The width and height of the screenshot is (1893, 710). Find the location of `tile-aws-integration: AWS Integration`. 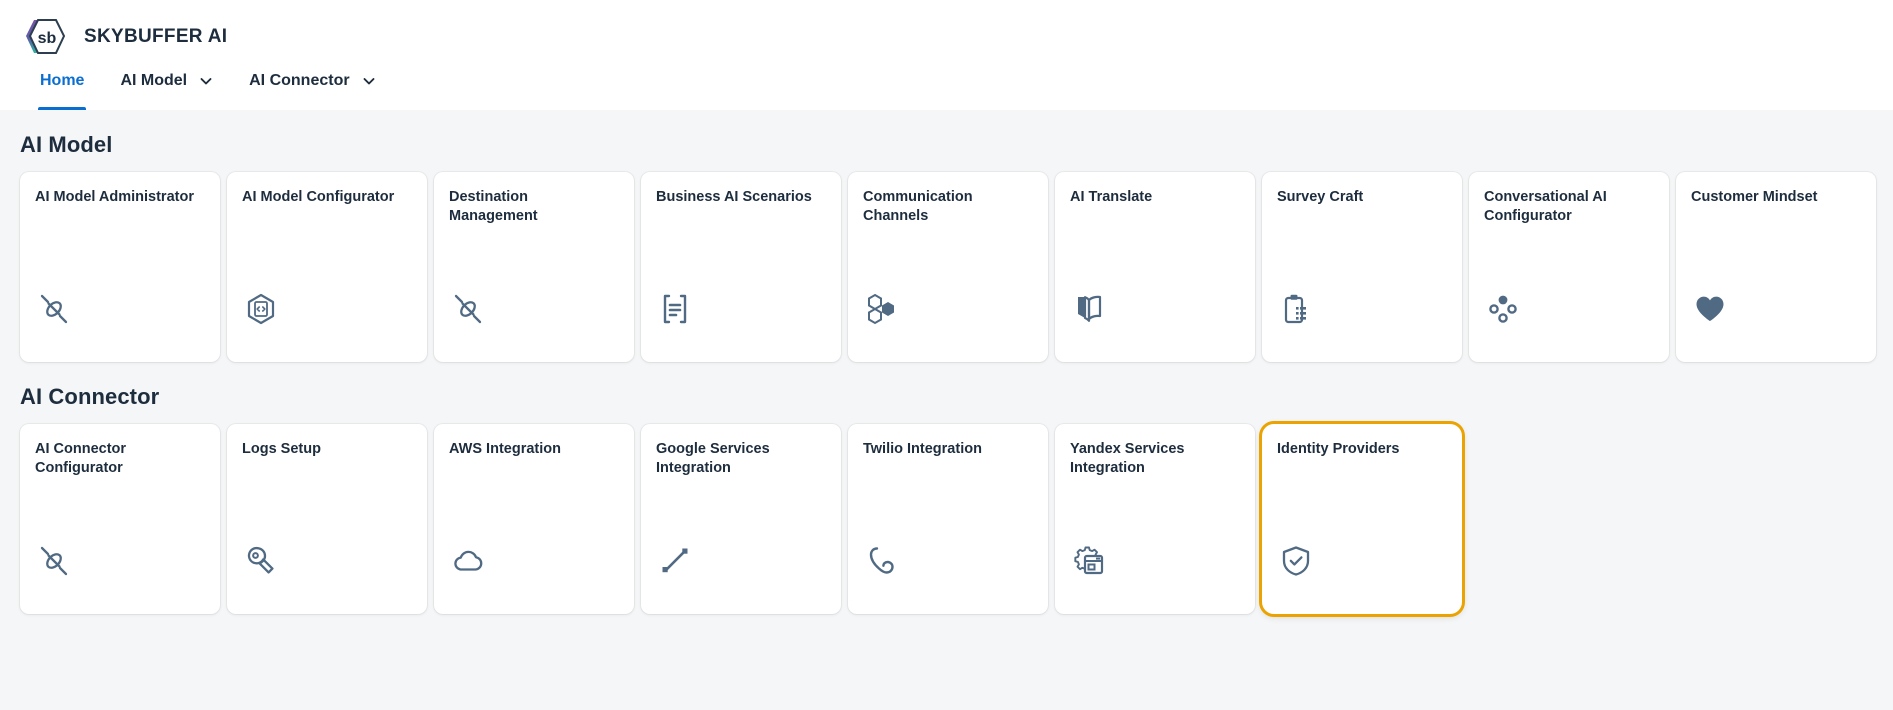

tile-aws-integration: AWS Integration is located at coordinates (534, 519).